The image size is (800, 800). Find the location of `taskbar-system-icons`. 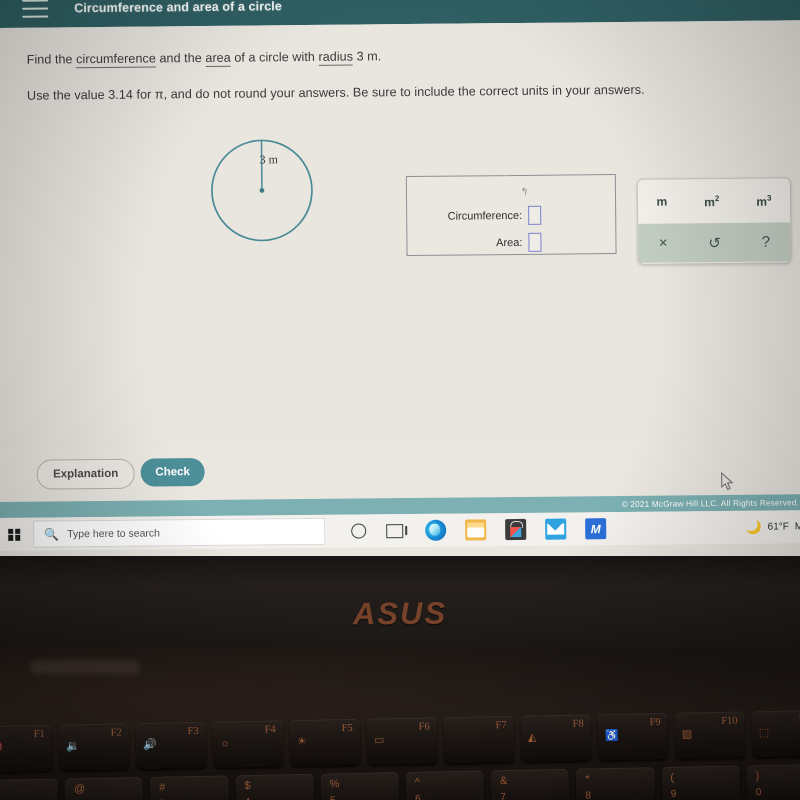

taskbar-system-icons is located at coordinates (376, 531).